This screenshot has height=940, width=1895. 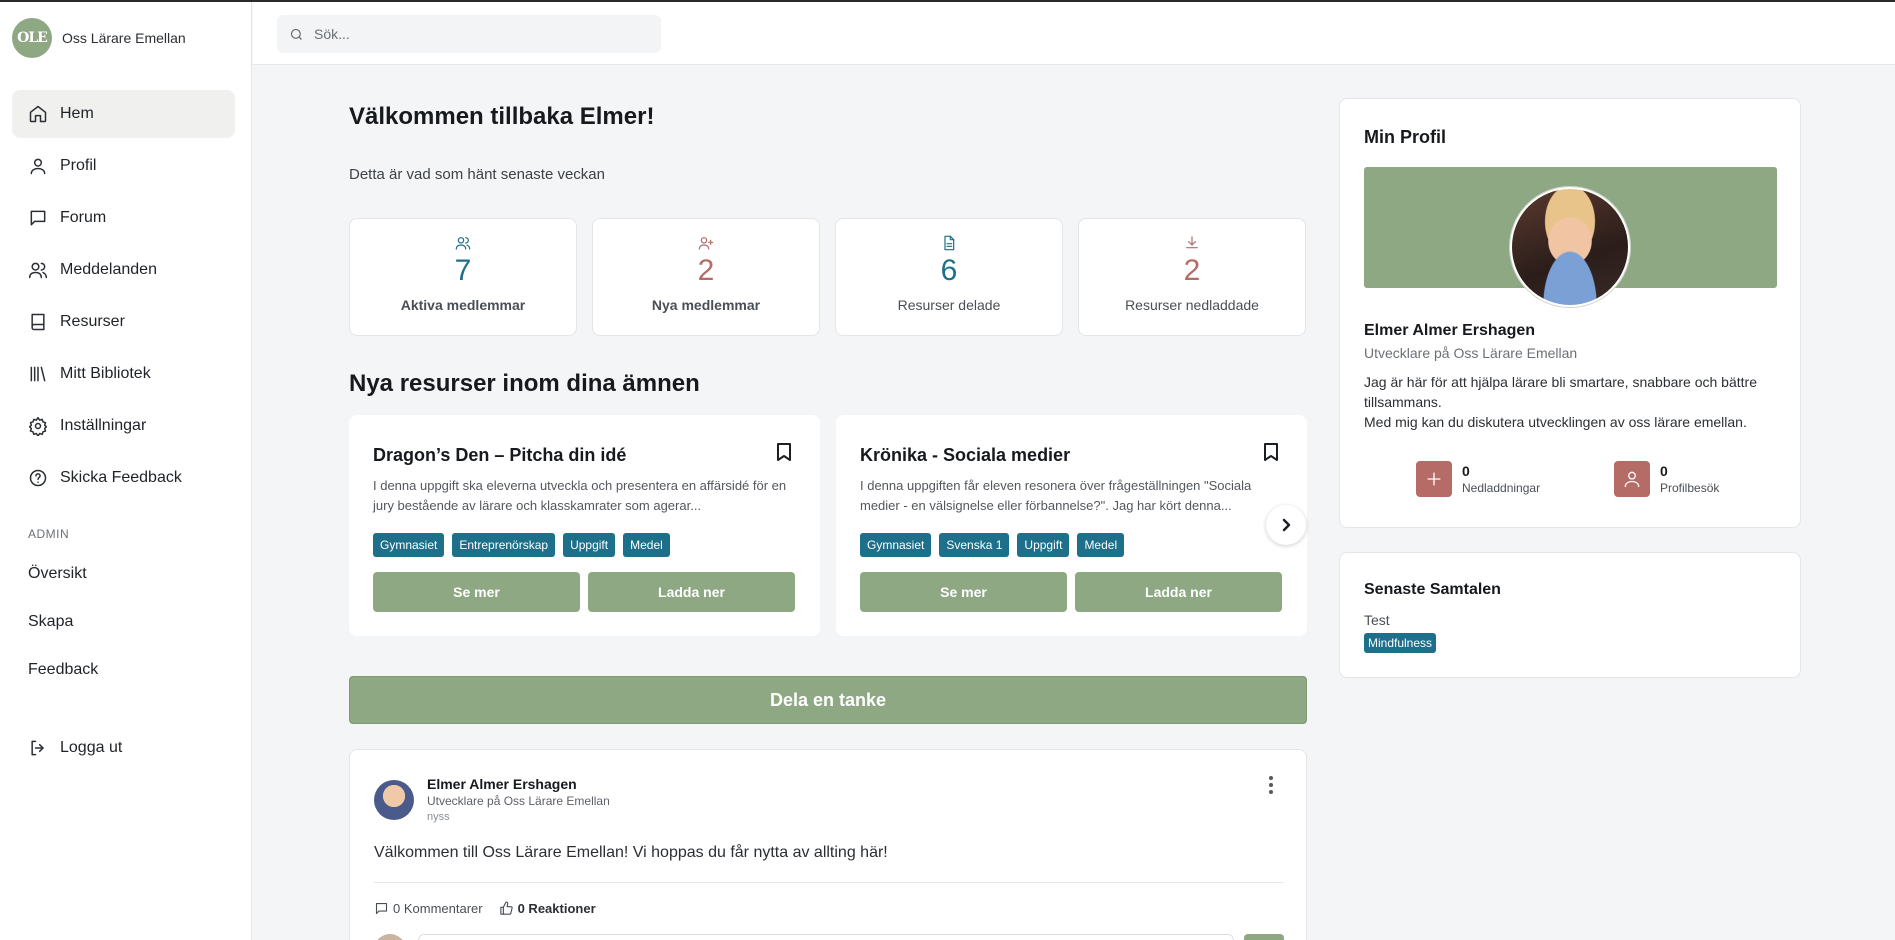 I want to click on more-options-icon, so click(x=1271, y=786).